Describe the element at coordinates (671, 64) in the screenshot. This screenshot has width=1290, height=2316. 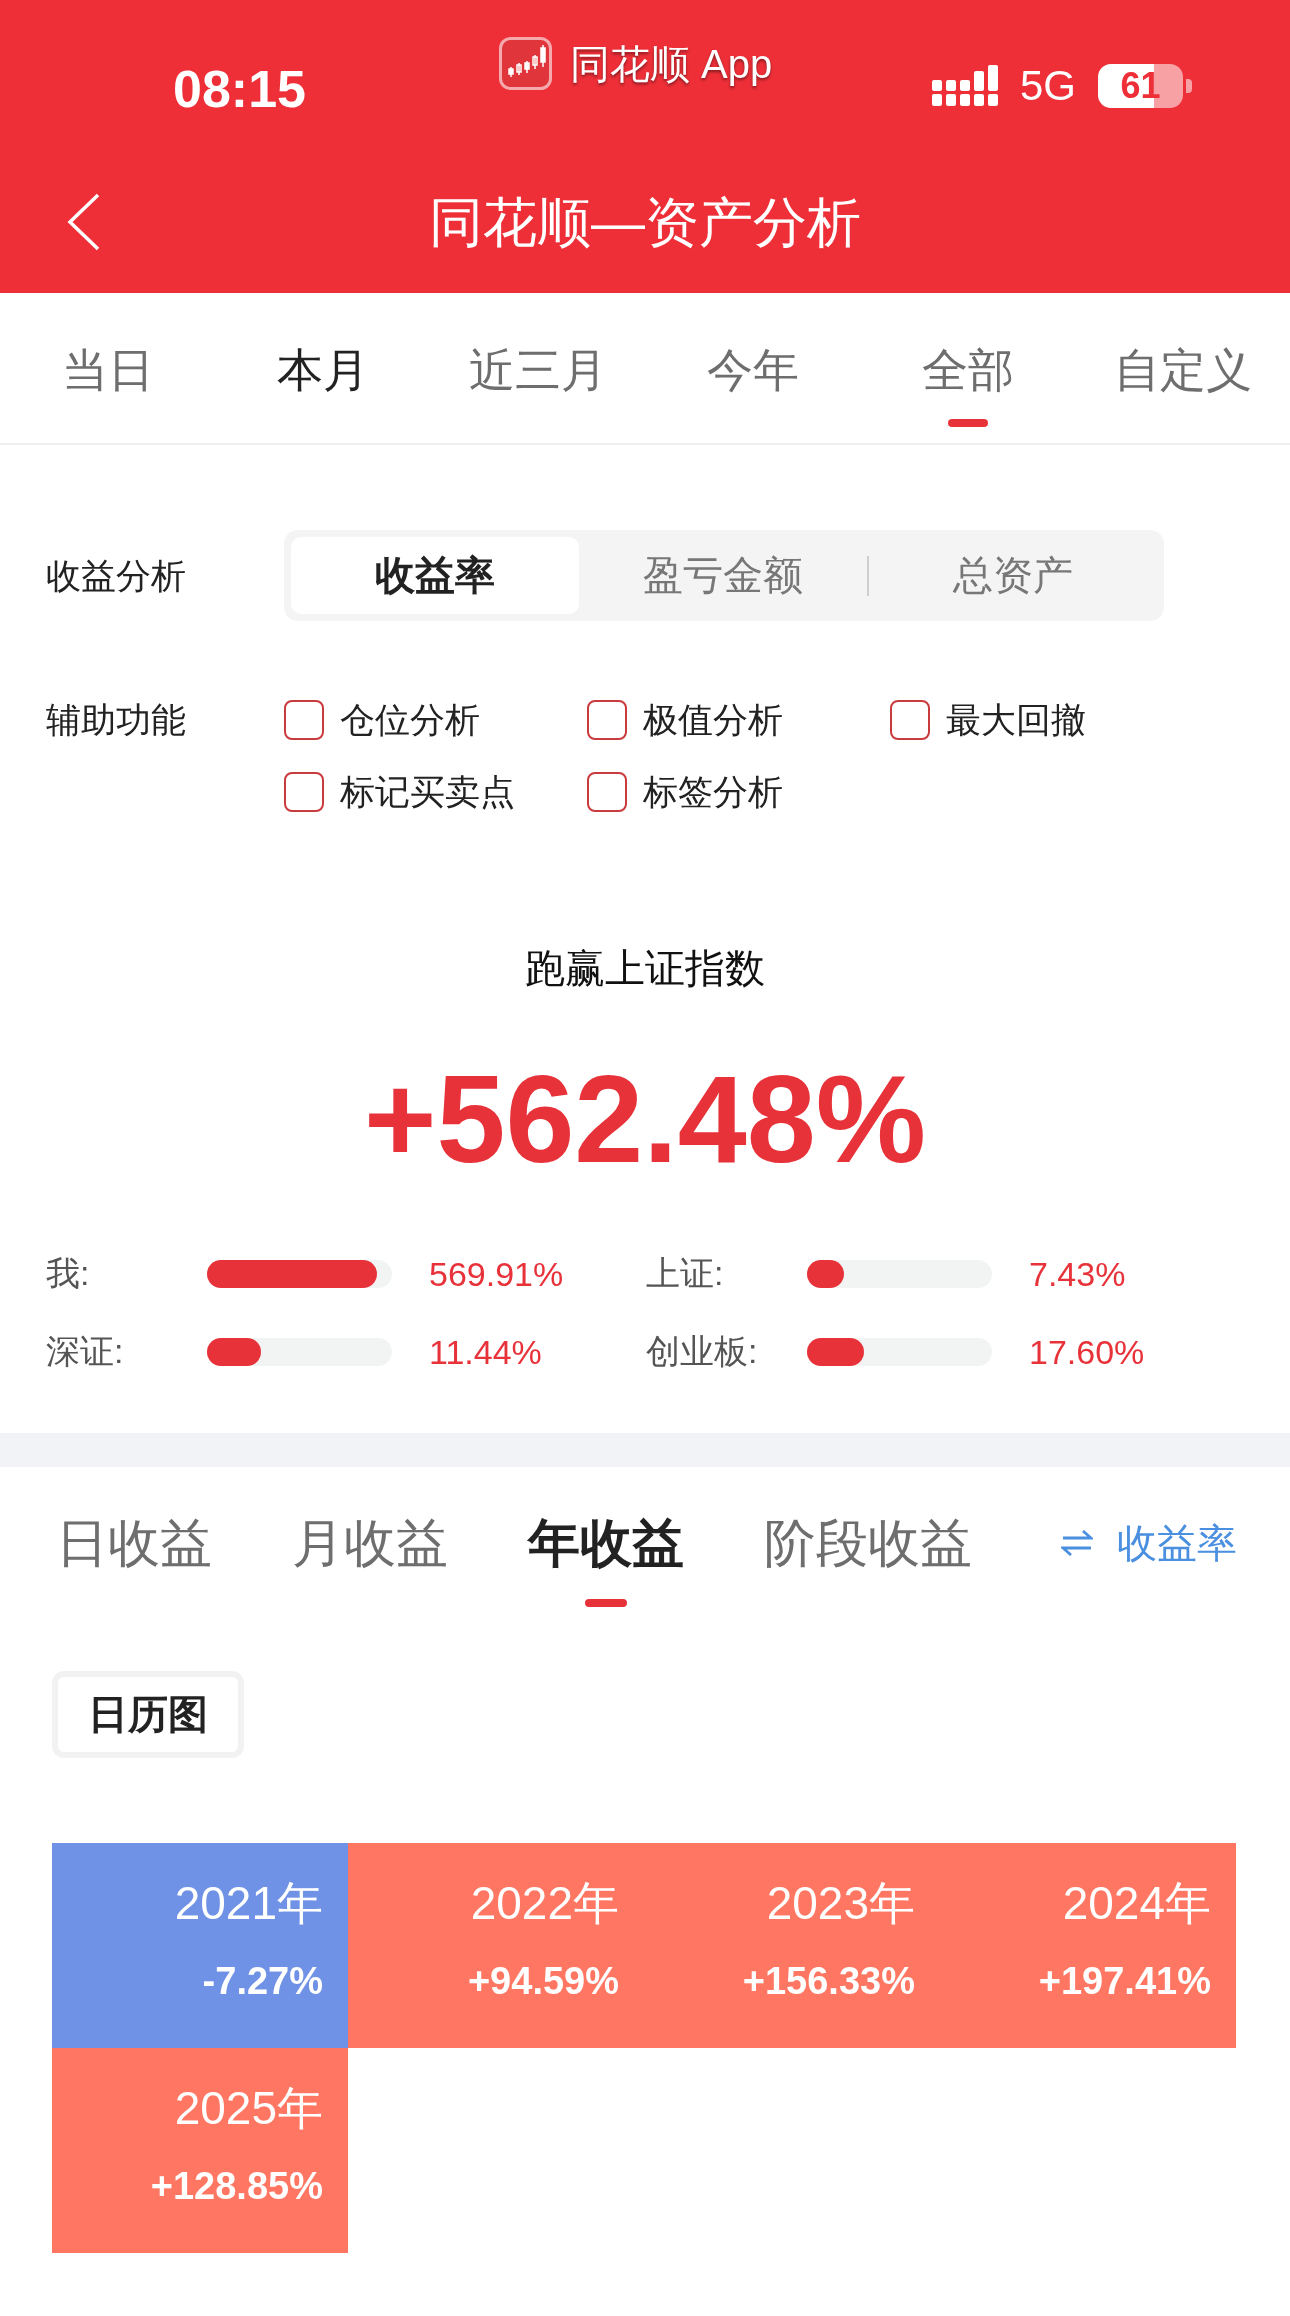
I see `app-name: 同花顺 App` at that location.